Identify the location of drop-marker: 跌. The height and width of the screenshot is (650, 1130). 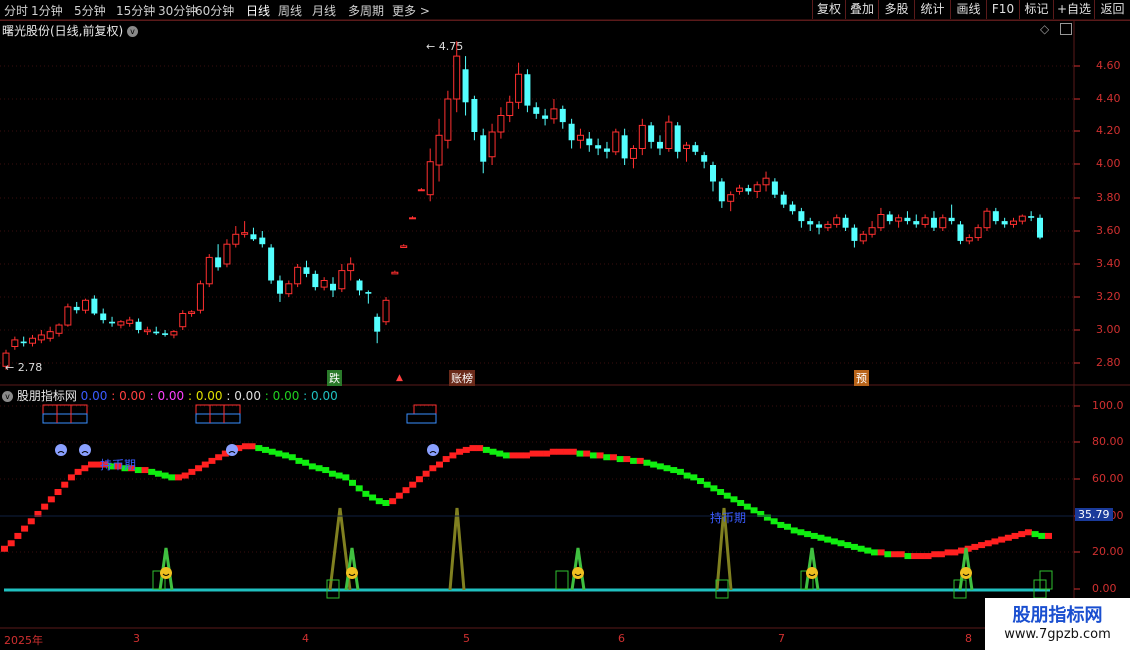
(334, 378).